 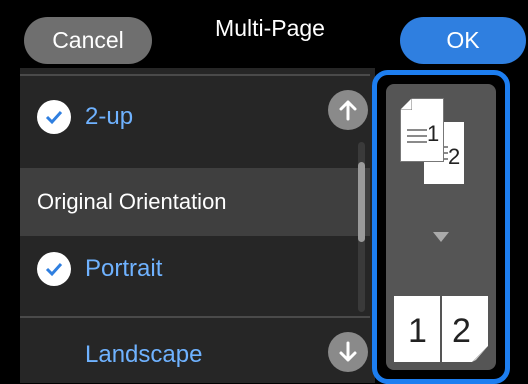 I want to click on sheet-divider, so click(x=441, y=329).